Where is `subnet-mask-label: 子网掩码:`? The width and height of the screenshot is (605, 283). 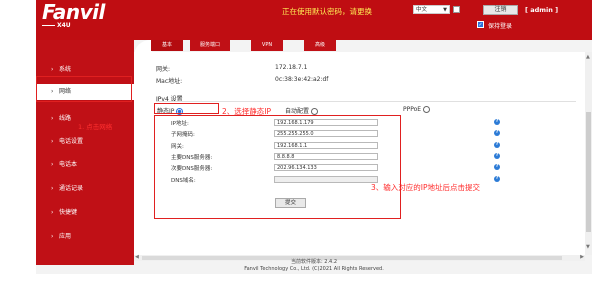 subnet-mask-label: 子网掩码: is located at coordinates (183, 135).